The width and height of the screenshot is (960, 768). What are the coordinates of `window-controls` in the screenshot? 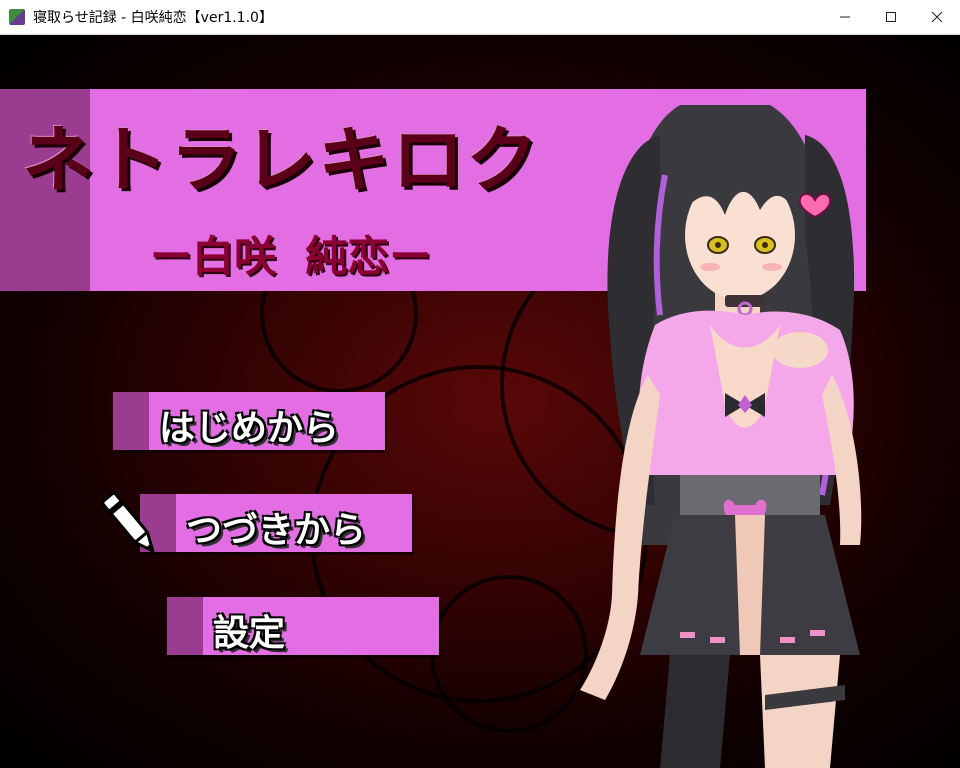 It's located at (891, 17).